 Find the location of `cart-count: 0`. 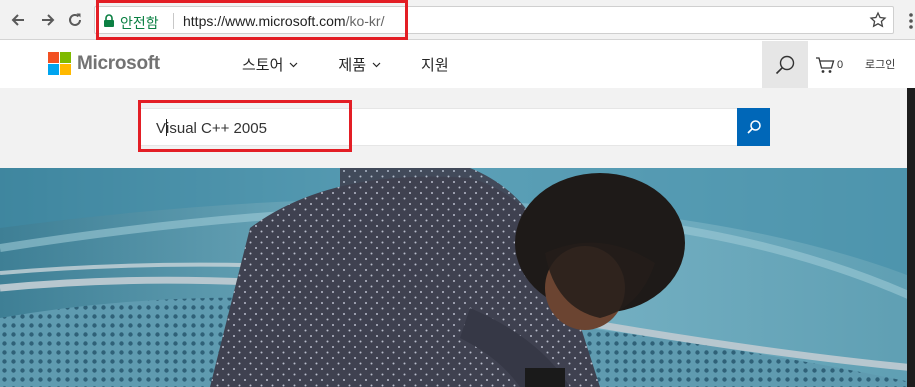

cart-count: 0 is located at coordinates (840, 65).